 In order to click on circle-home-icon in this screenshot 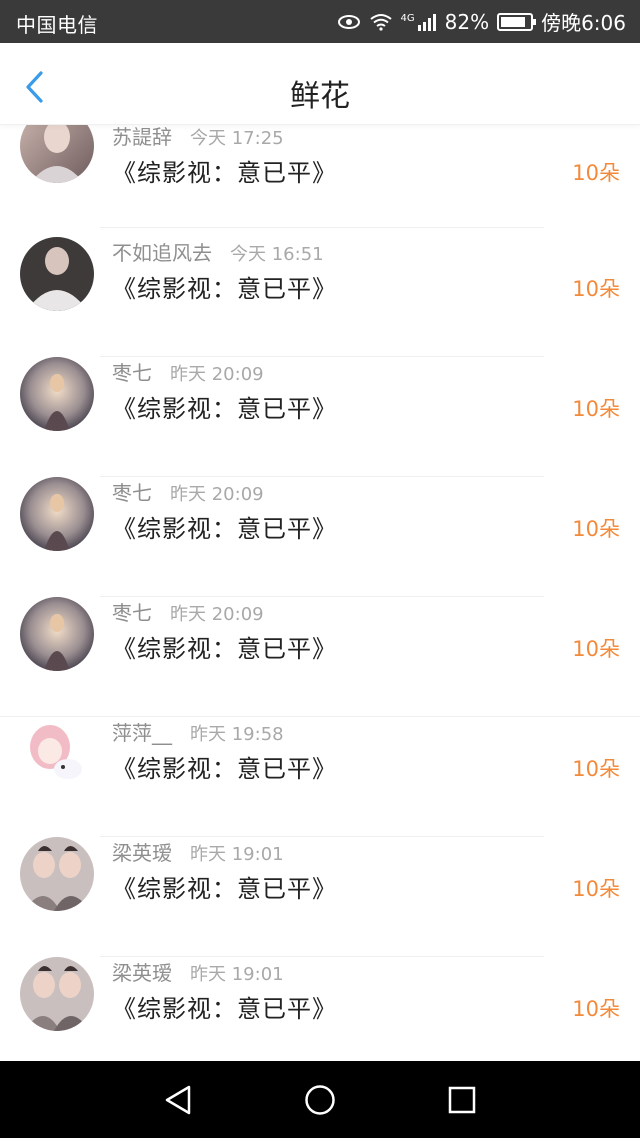, I will do `click(320, 1099)`.